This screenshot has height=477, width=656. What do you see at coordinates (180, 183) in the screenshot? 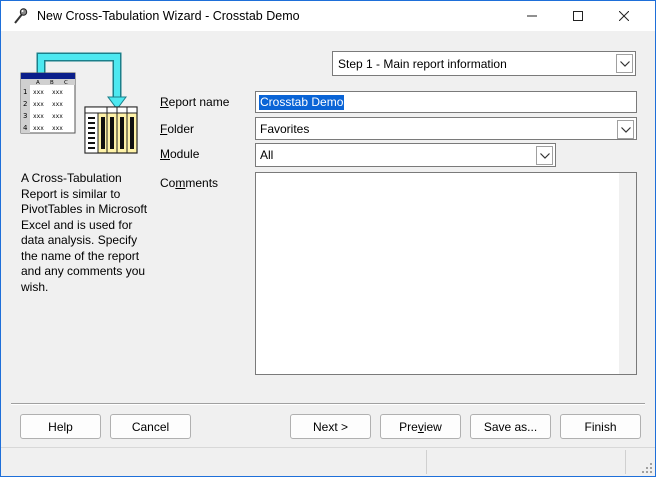
I see `comments-label-mnemonic: m` at bounding box center [180, 183].